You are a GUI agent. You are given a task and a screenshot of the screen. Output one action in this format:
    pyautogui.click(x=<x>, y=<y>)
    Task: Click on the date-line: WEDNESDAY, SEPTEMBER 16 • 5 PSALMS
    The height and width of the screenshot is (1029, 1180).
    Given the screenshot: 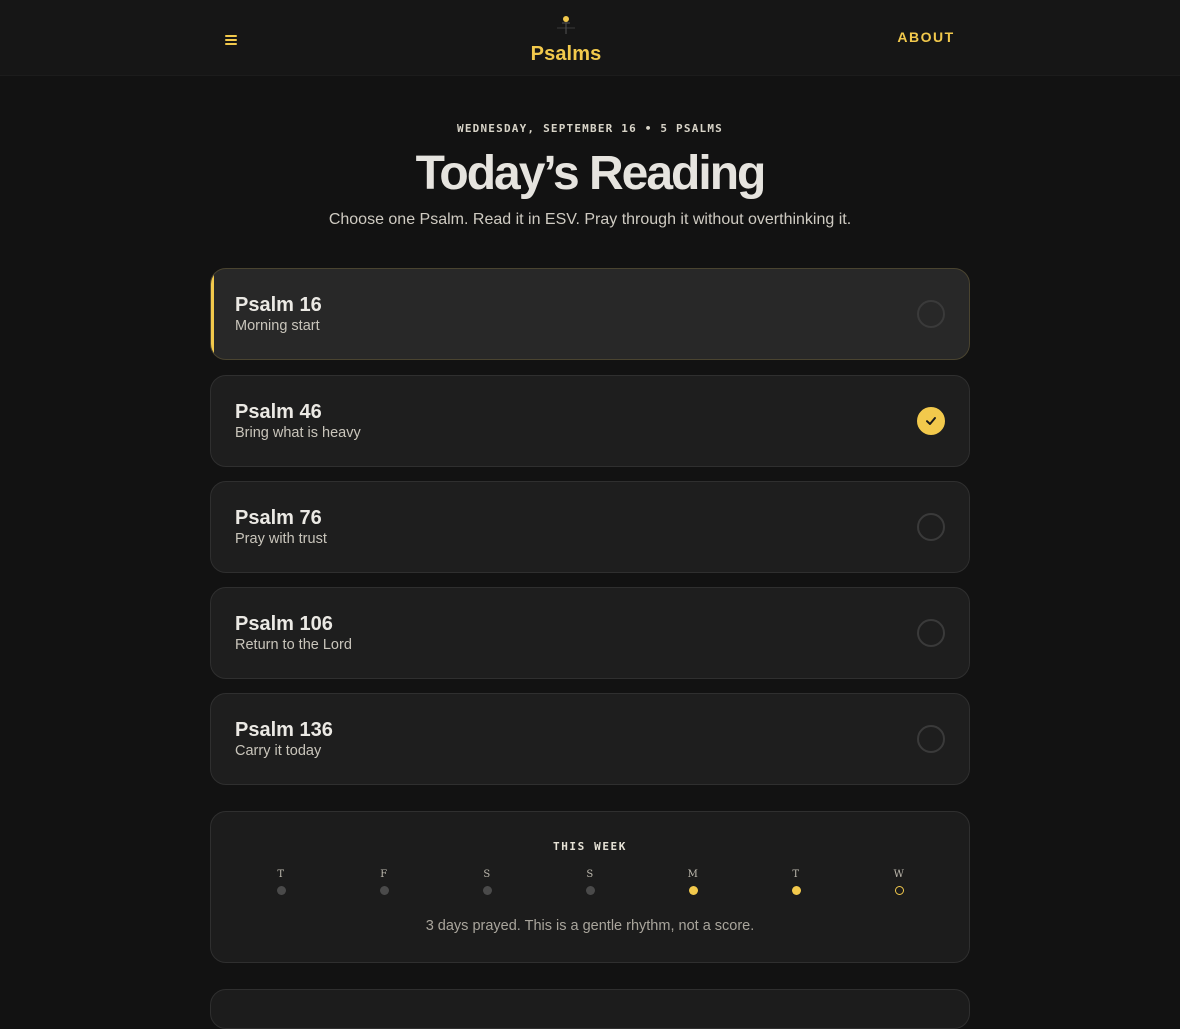 What is the action you would take?
    pyautogui.click(x=590, y=128)
    